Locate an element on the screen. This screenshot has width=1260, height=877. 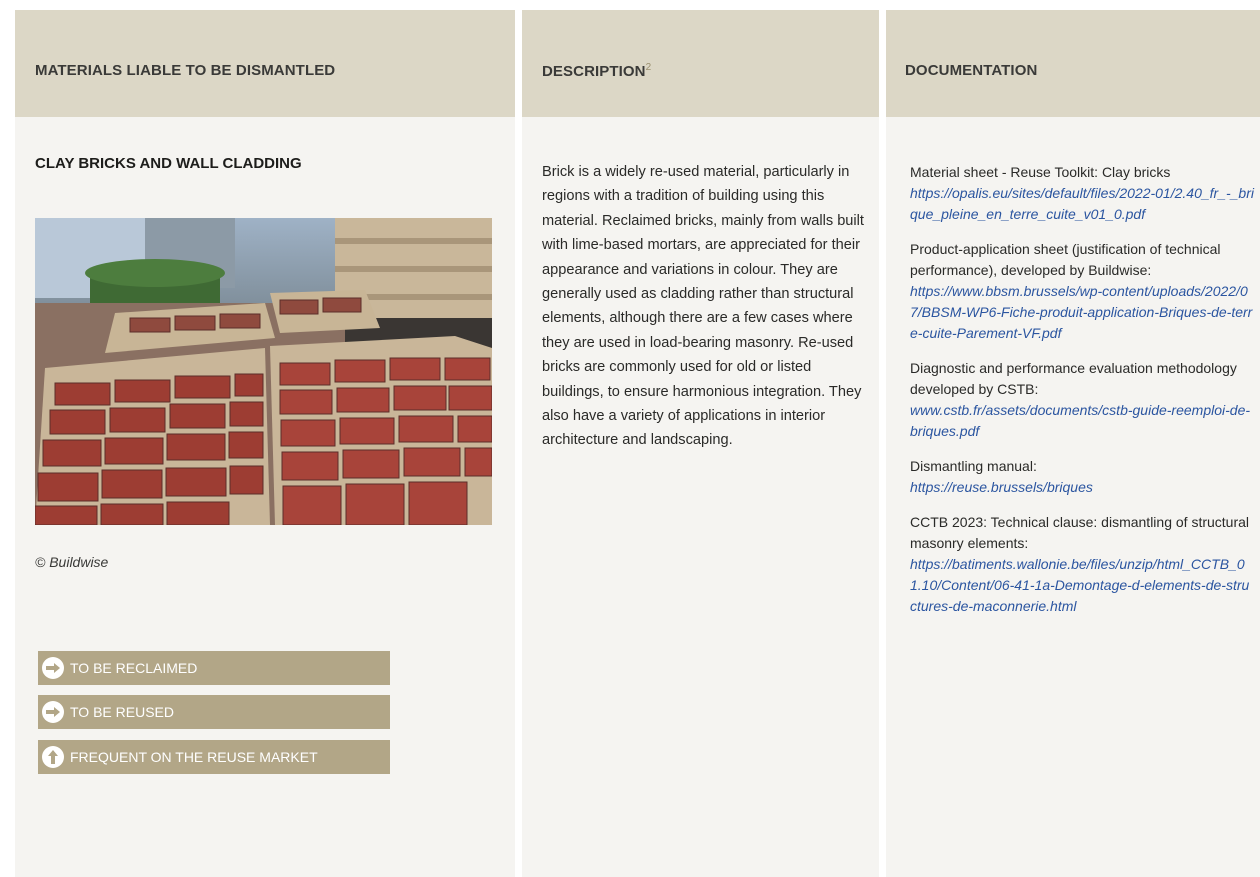
tag-label: TO BE REUSED is located at coordinates (122, 712).